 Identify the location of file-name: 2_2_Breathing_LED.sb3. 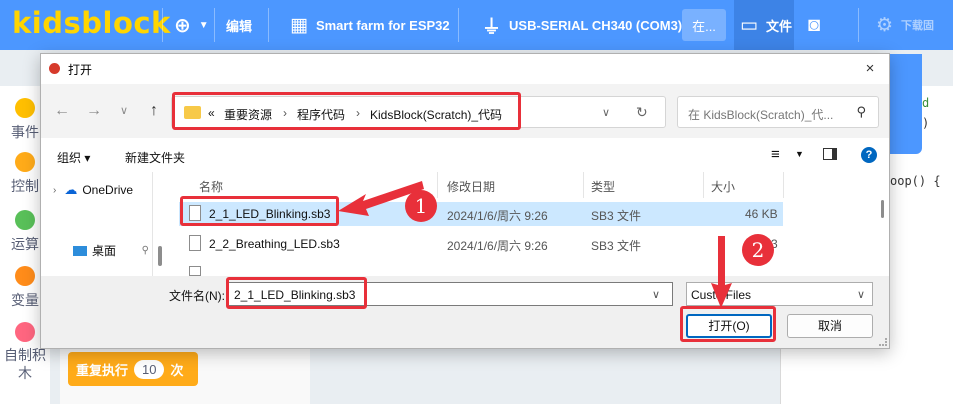
(274, 244).